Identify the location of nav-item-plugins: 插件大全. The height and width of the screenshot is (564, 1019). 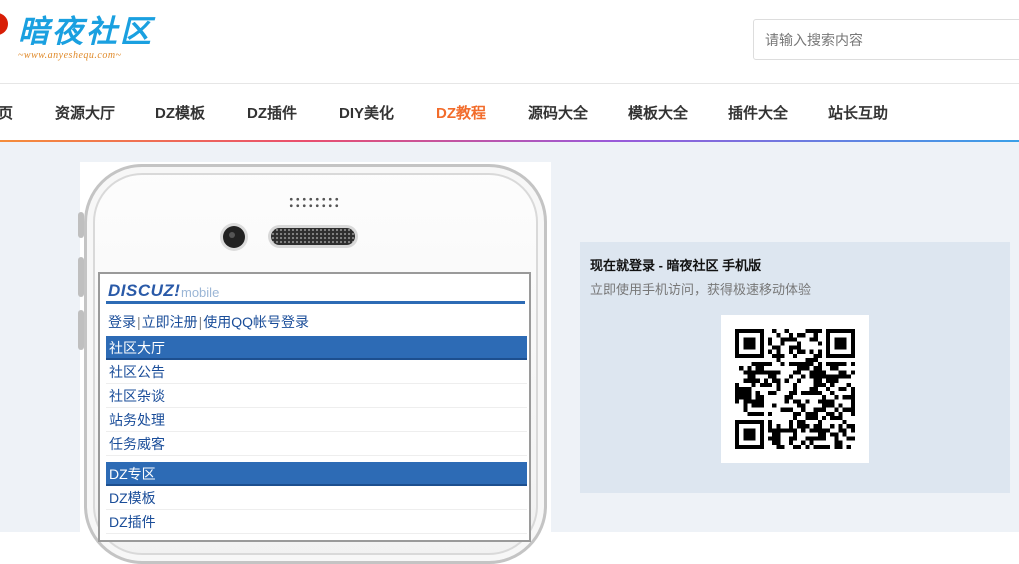
(758, 112).